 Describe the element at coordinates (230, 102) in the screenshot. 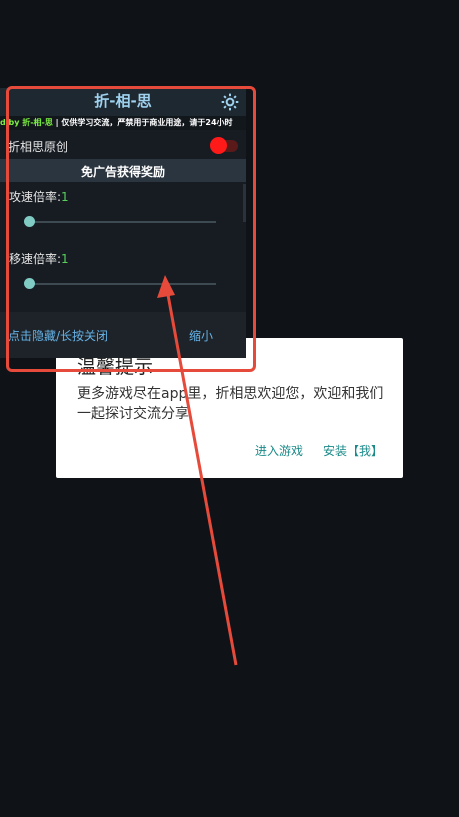

I see `gear-icon` at that location.